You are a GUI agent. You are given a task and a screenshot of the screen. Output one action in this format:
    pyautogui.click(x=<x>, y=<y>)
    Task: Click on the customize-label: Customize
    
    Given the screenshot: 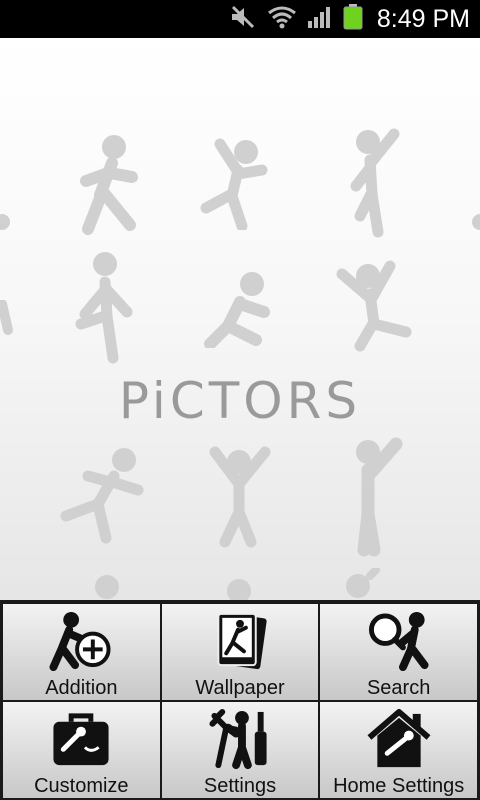 What is the action you would take?
    pyautogui.click(x=81, y=786)
    